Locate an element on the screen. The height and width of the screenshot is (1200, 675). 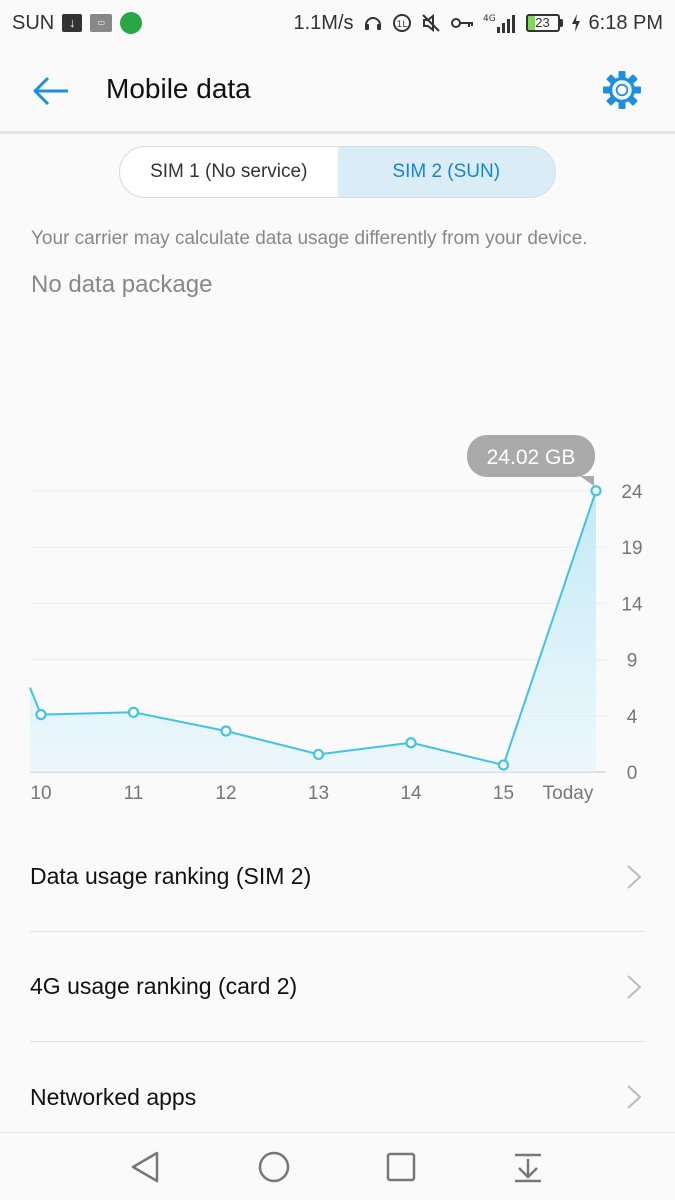
data-usage-ranking-item: Data usage ranking (SIM 2) is located at coordinates (337, 877).